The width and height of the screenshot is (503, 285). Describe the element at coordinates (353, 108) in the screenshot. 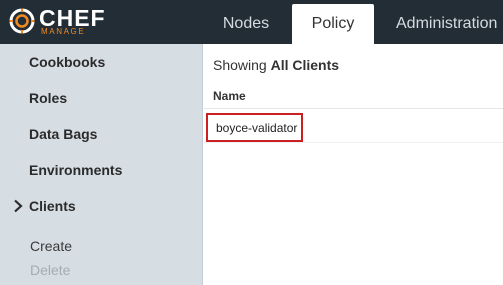

I see `header-divider` at that location.